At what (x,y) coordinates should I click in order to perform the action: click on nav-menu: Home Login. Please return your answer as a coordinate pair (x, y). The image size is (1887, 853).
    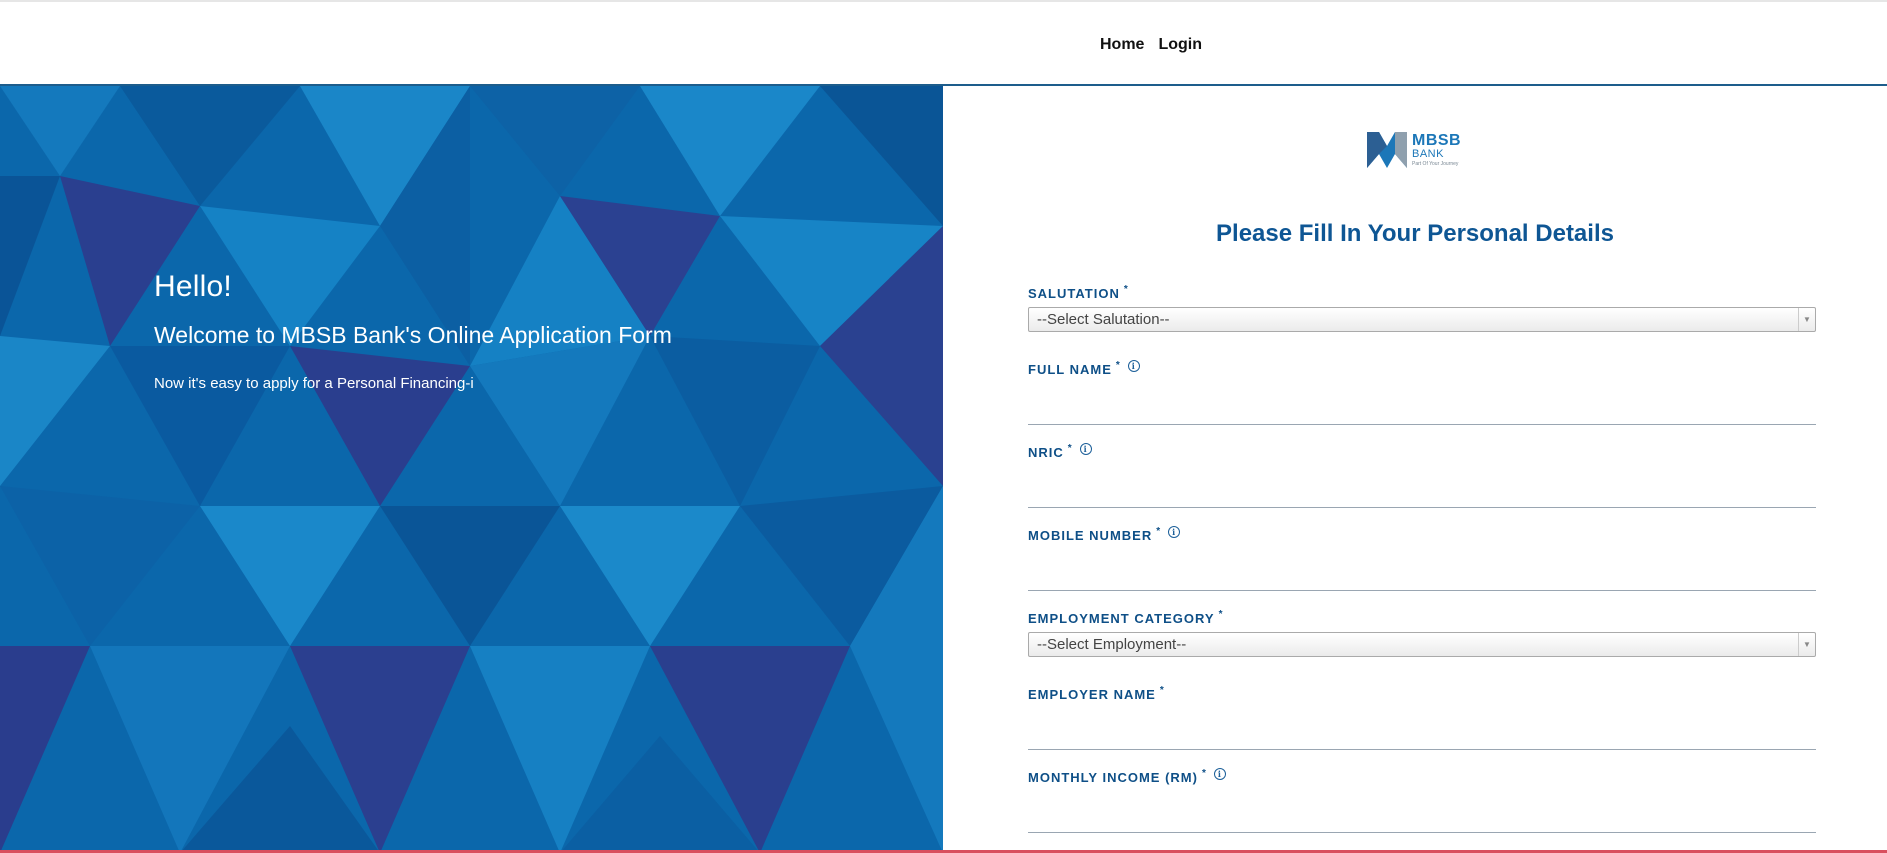
    Looking at the image, I should click on (1151, 45).